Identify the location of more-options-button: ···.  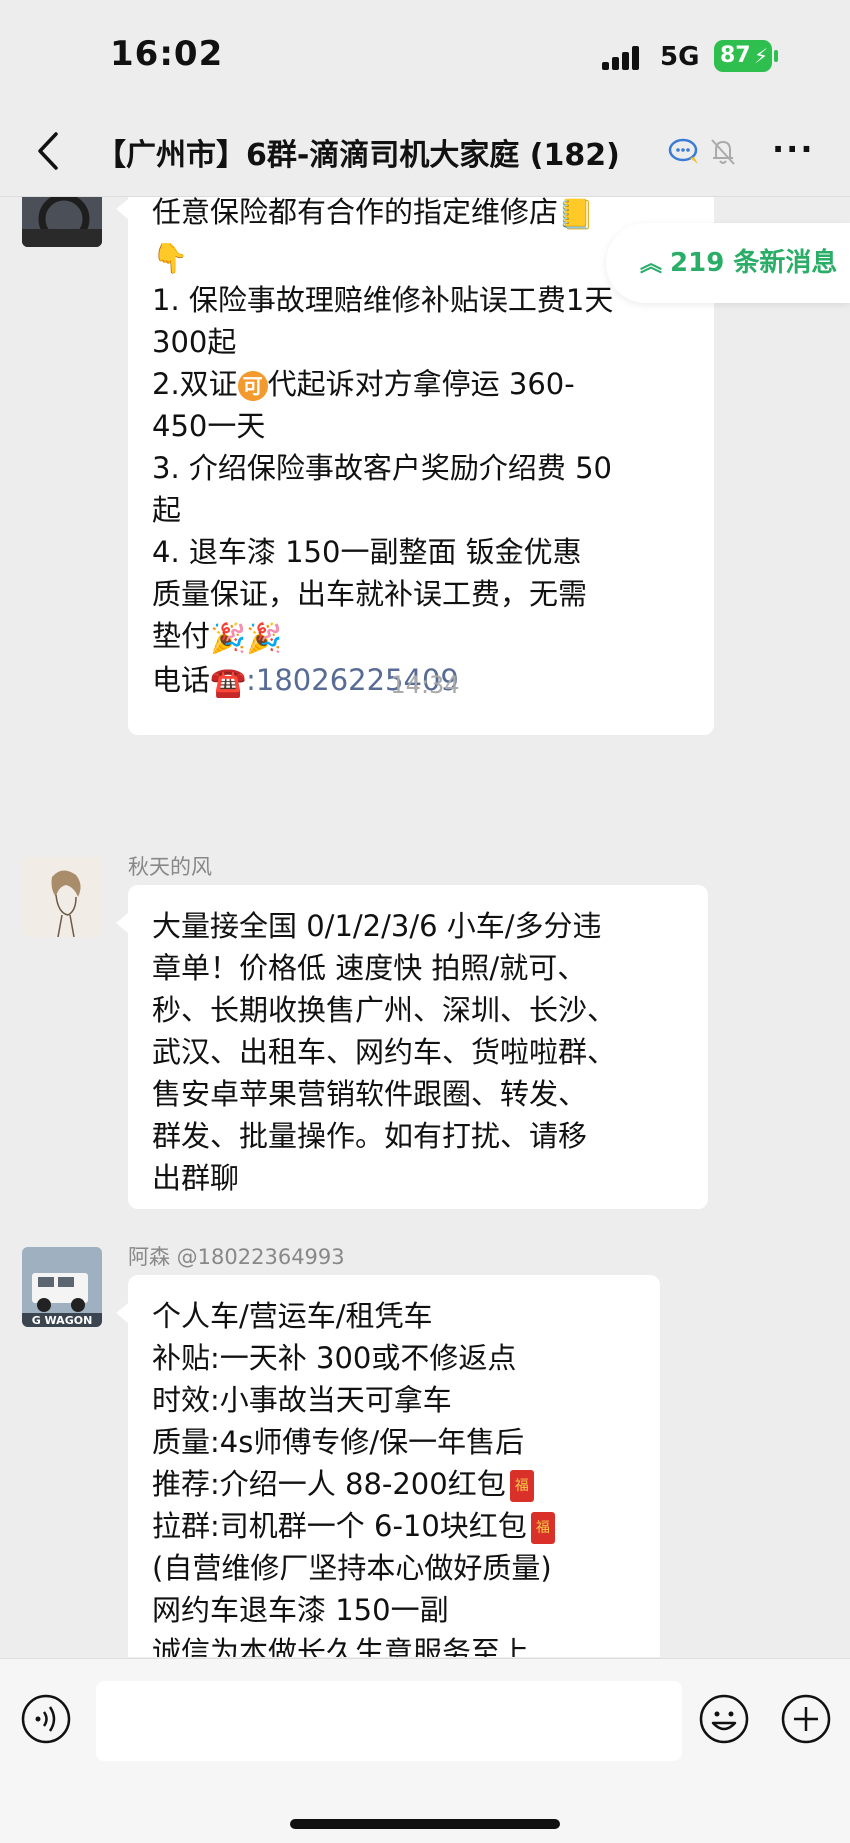
(793, 149).